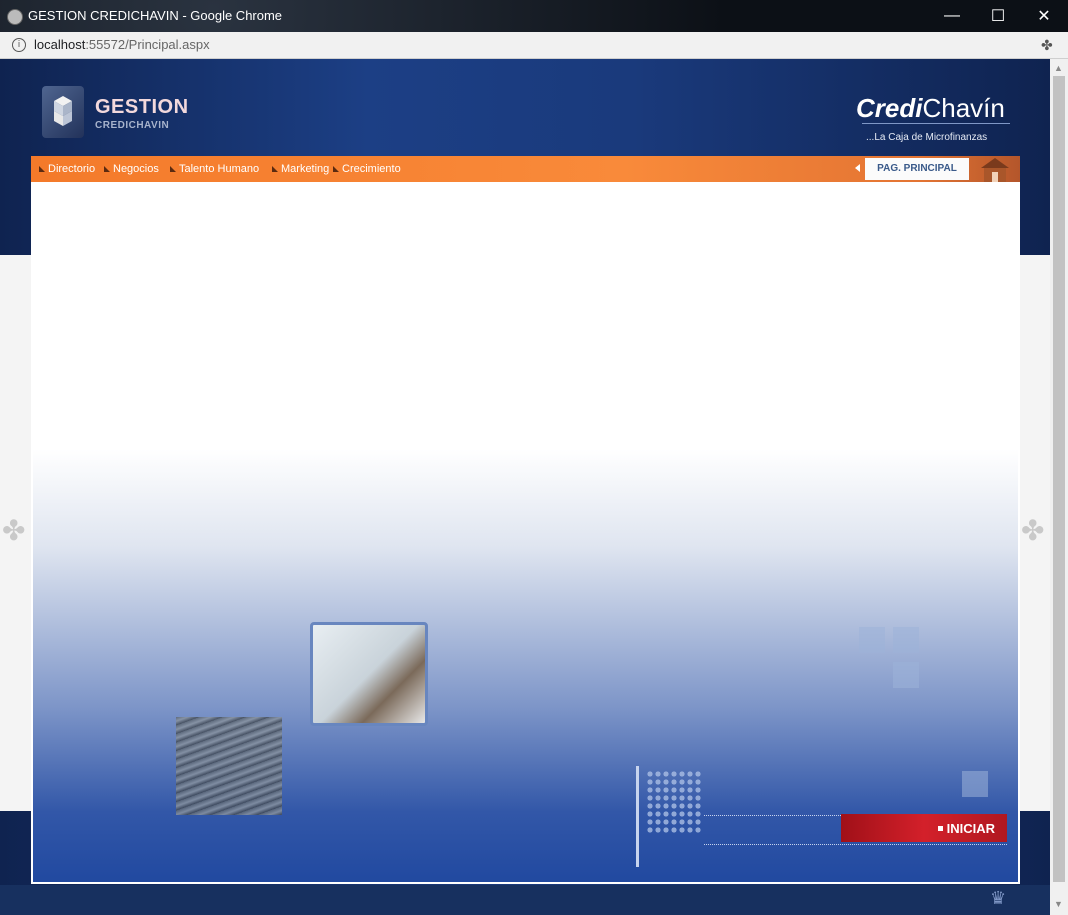  I want to click on brand-part1: Credi, so click(889, 108).